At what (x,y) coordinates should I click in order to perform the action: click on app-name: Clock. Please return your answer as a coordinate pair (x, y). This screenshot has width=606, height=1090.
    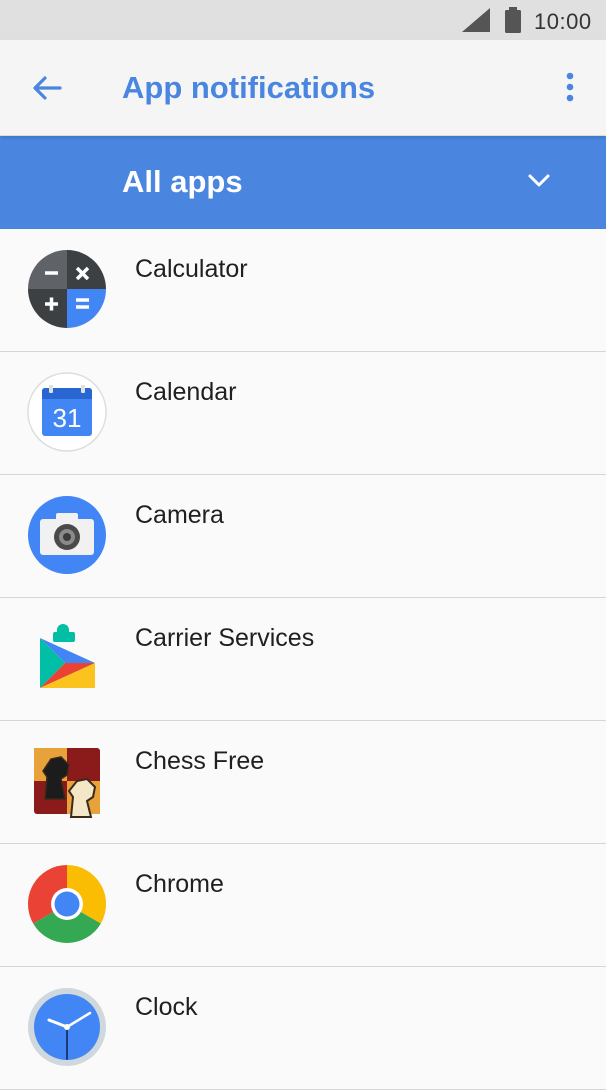
    Looking at the image, I should click on (166, 1007).